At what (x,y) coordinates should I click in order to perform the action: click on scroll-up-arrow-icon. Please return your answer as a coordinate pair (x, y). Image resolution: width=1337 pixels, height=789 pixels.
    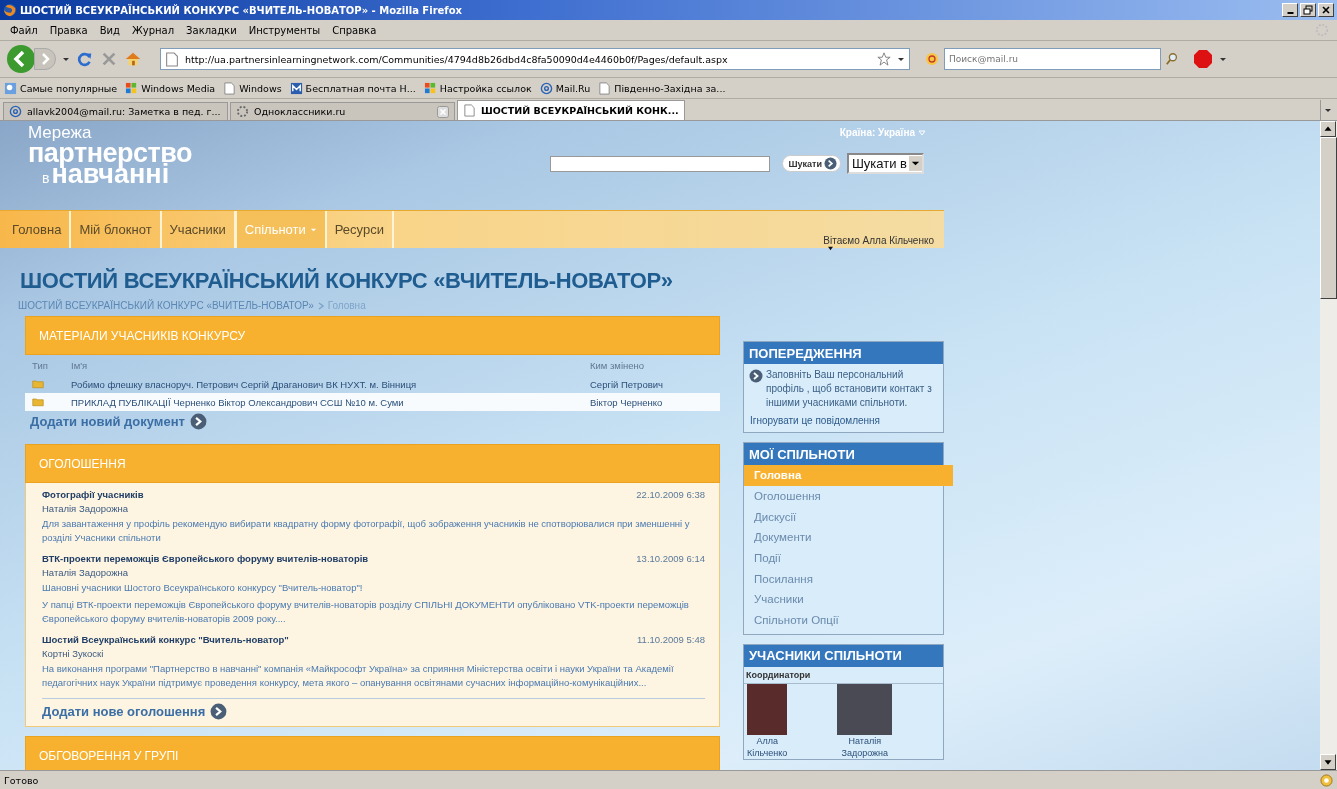
    Looking at the image, I should click on (1328, 129).